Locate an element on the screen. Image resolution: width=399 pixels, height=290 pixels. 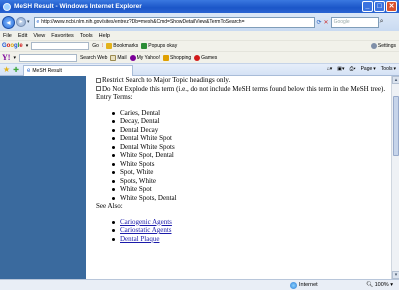
tab-page-icon: e is located at coordinates (29, 71).